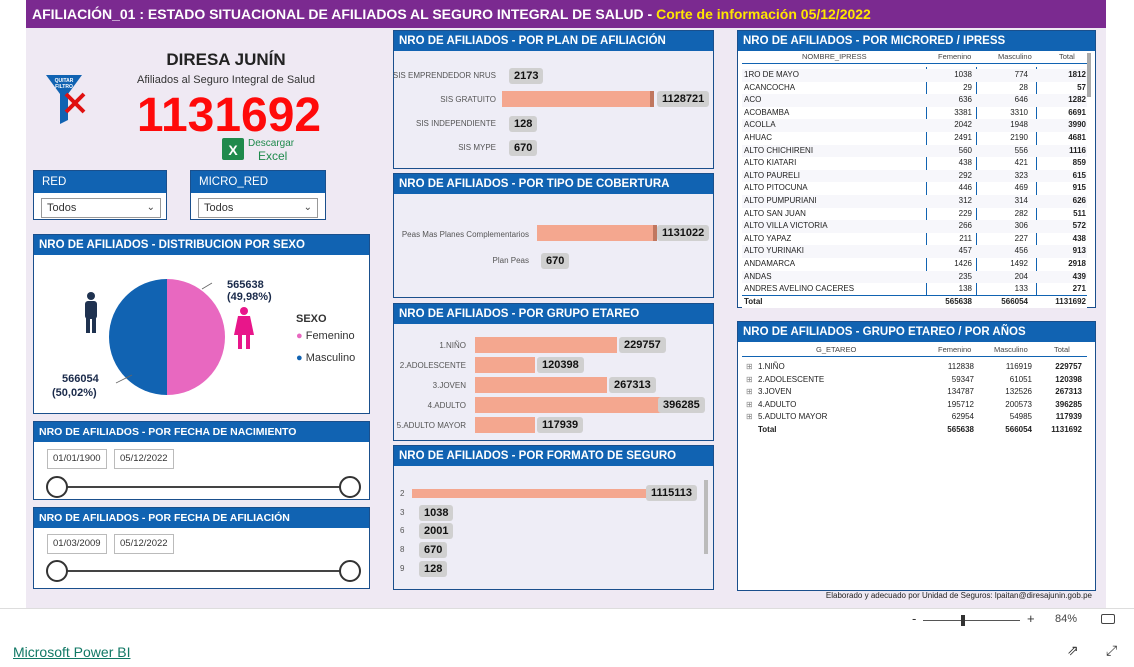 This screenshot has width=1134, height=667. Describe the element at coordinates (226, 80) in the screenshot. I see `org-subtitle: Afiliados al Seguro Integral de Salud` at that location.